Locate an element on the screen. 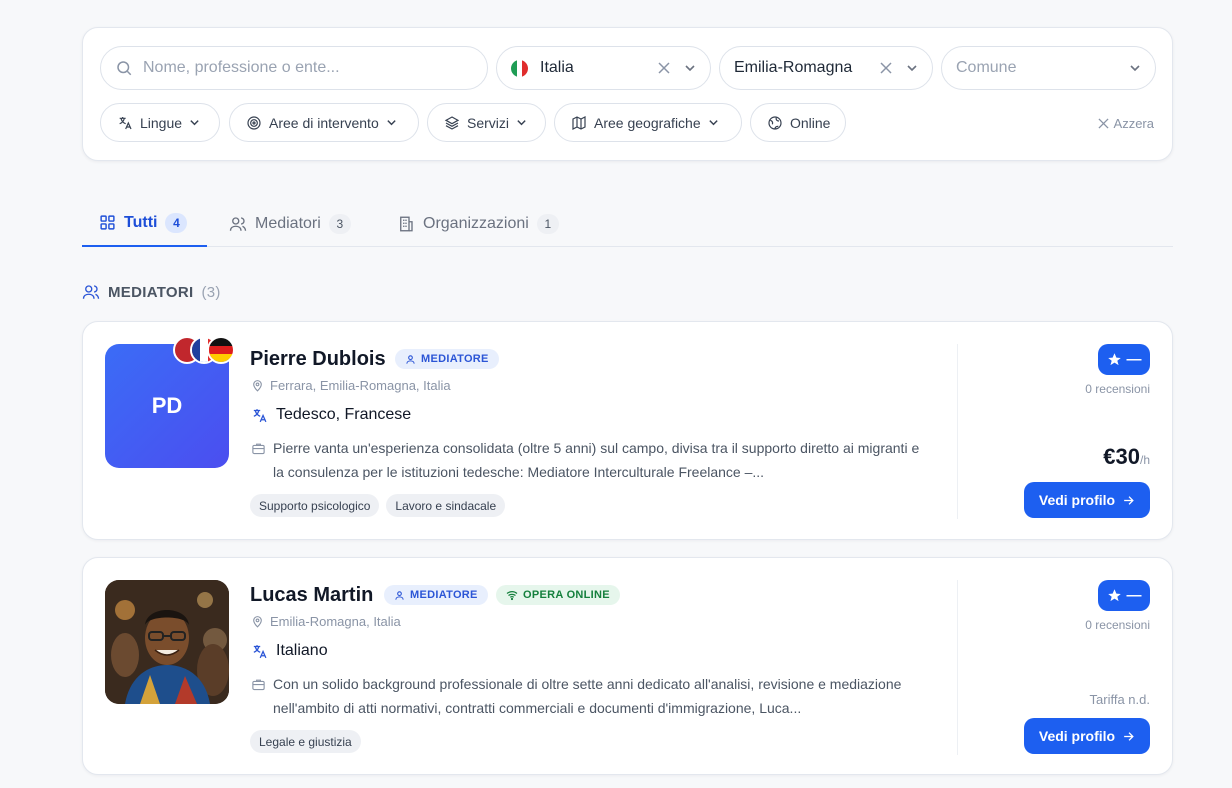  chip-aree-intervento: Aree di intervento is located at coordinates (324, 122).